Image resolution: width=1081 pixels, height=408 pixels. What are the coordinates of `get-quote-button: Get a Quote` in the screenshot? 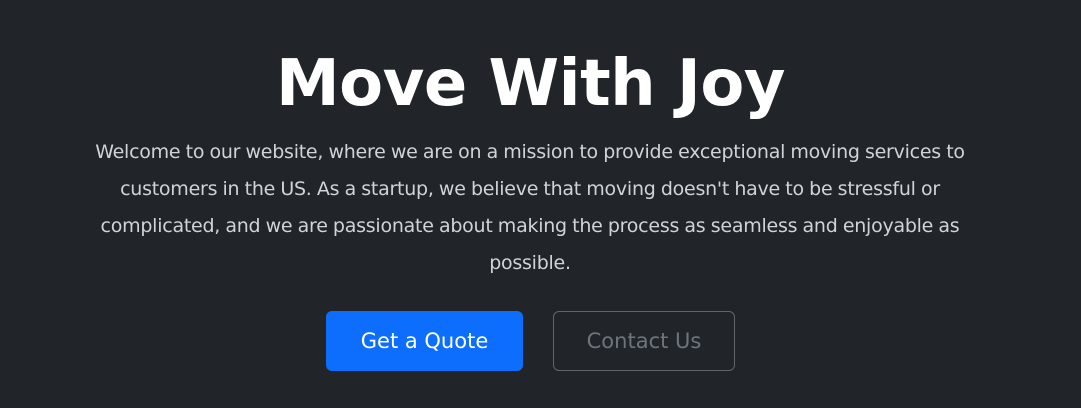 It's located at (424, 341).